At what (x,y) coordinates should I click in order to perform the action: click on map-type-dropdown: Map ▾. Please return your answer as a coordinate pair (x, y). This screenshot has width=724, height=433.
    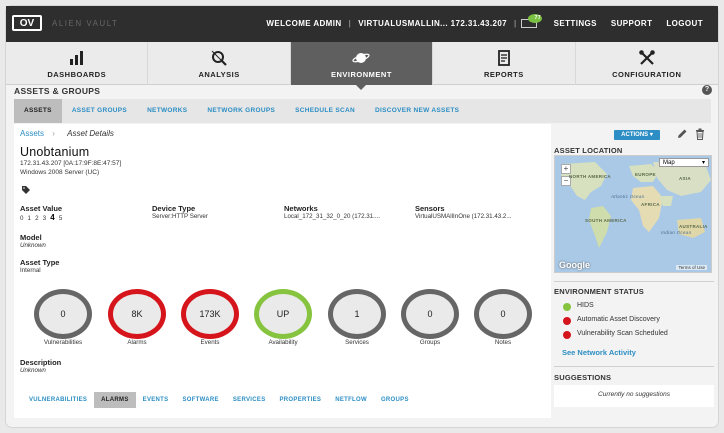
    Looking at the image, I should click on (684, 162).